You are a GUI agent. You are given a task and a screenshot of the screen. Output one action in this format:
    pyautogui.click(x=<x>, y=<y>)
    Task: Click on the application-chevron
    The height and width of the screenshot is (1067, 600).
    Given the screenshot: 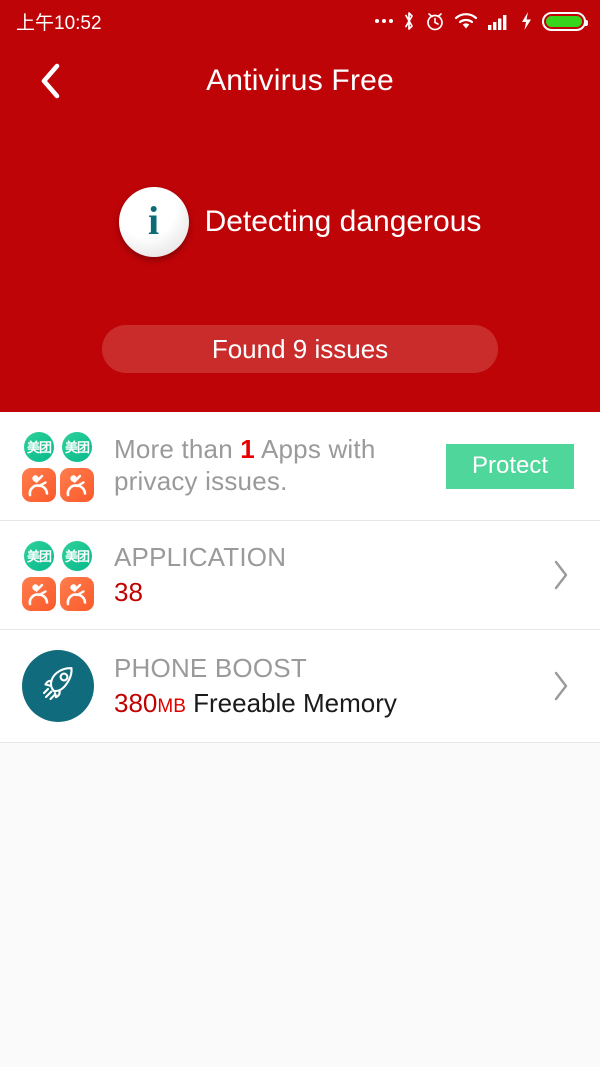 What is the action you would take?
    pyautogui.click(x=561, y=575)
    